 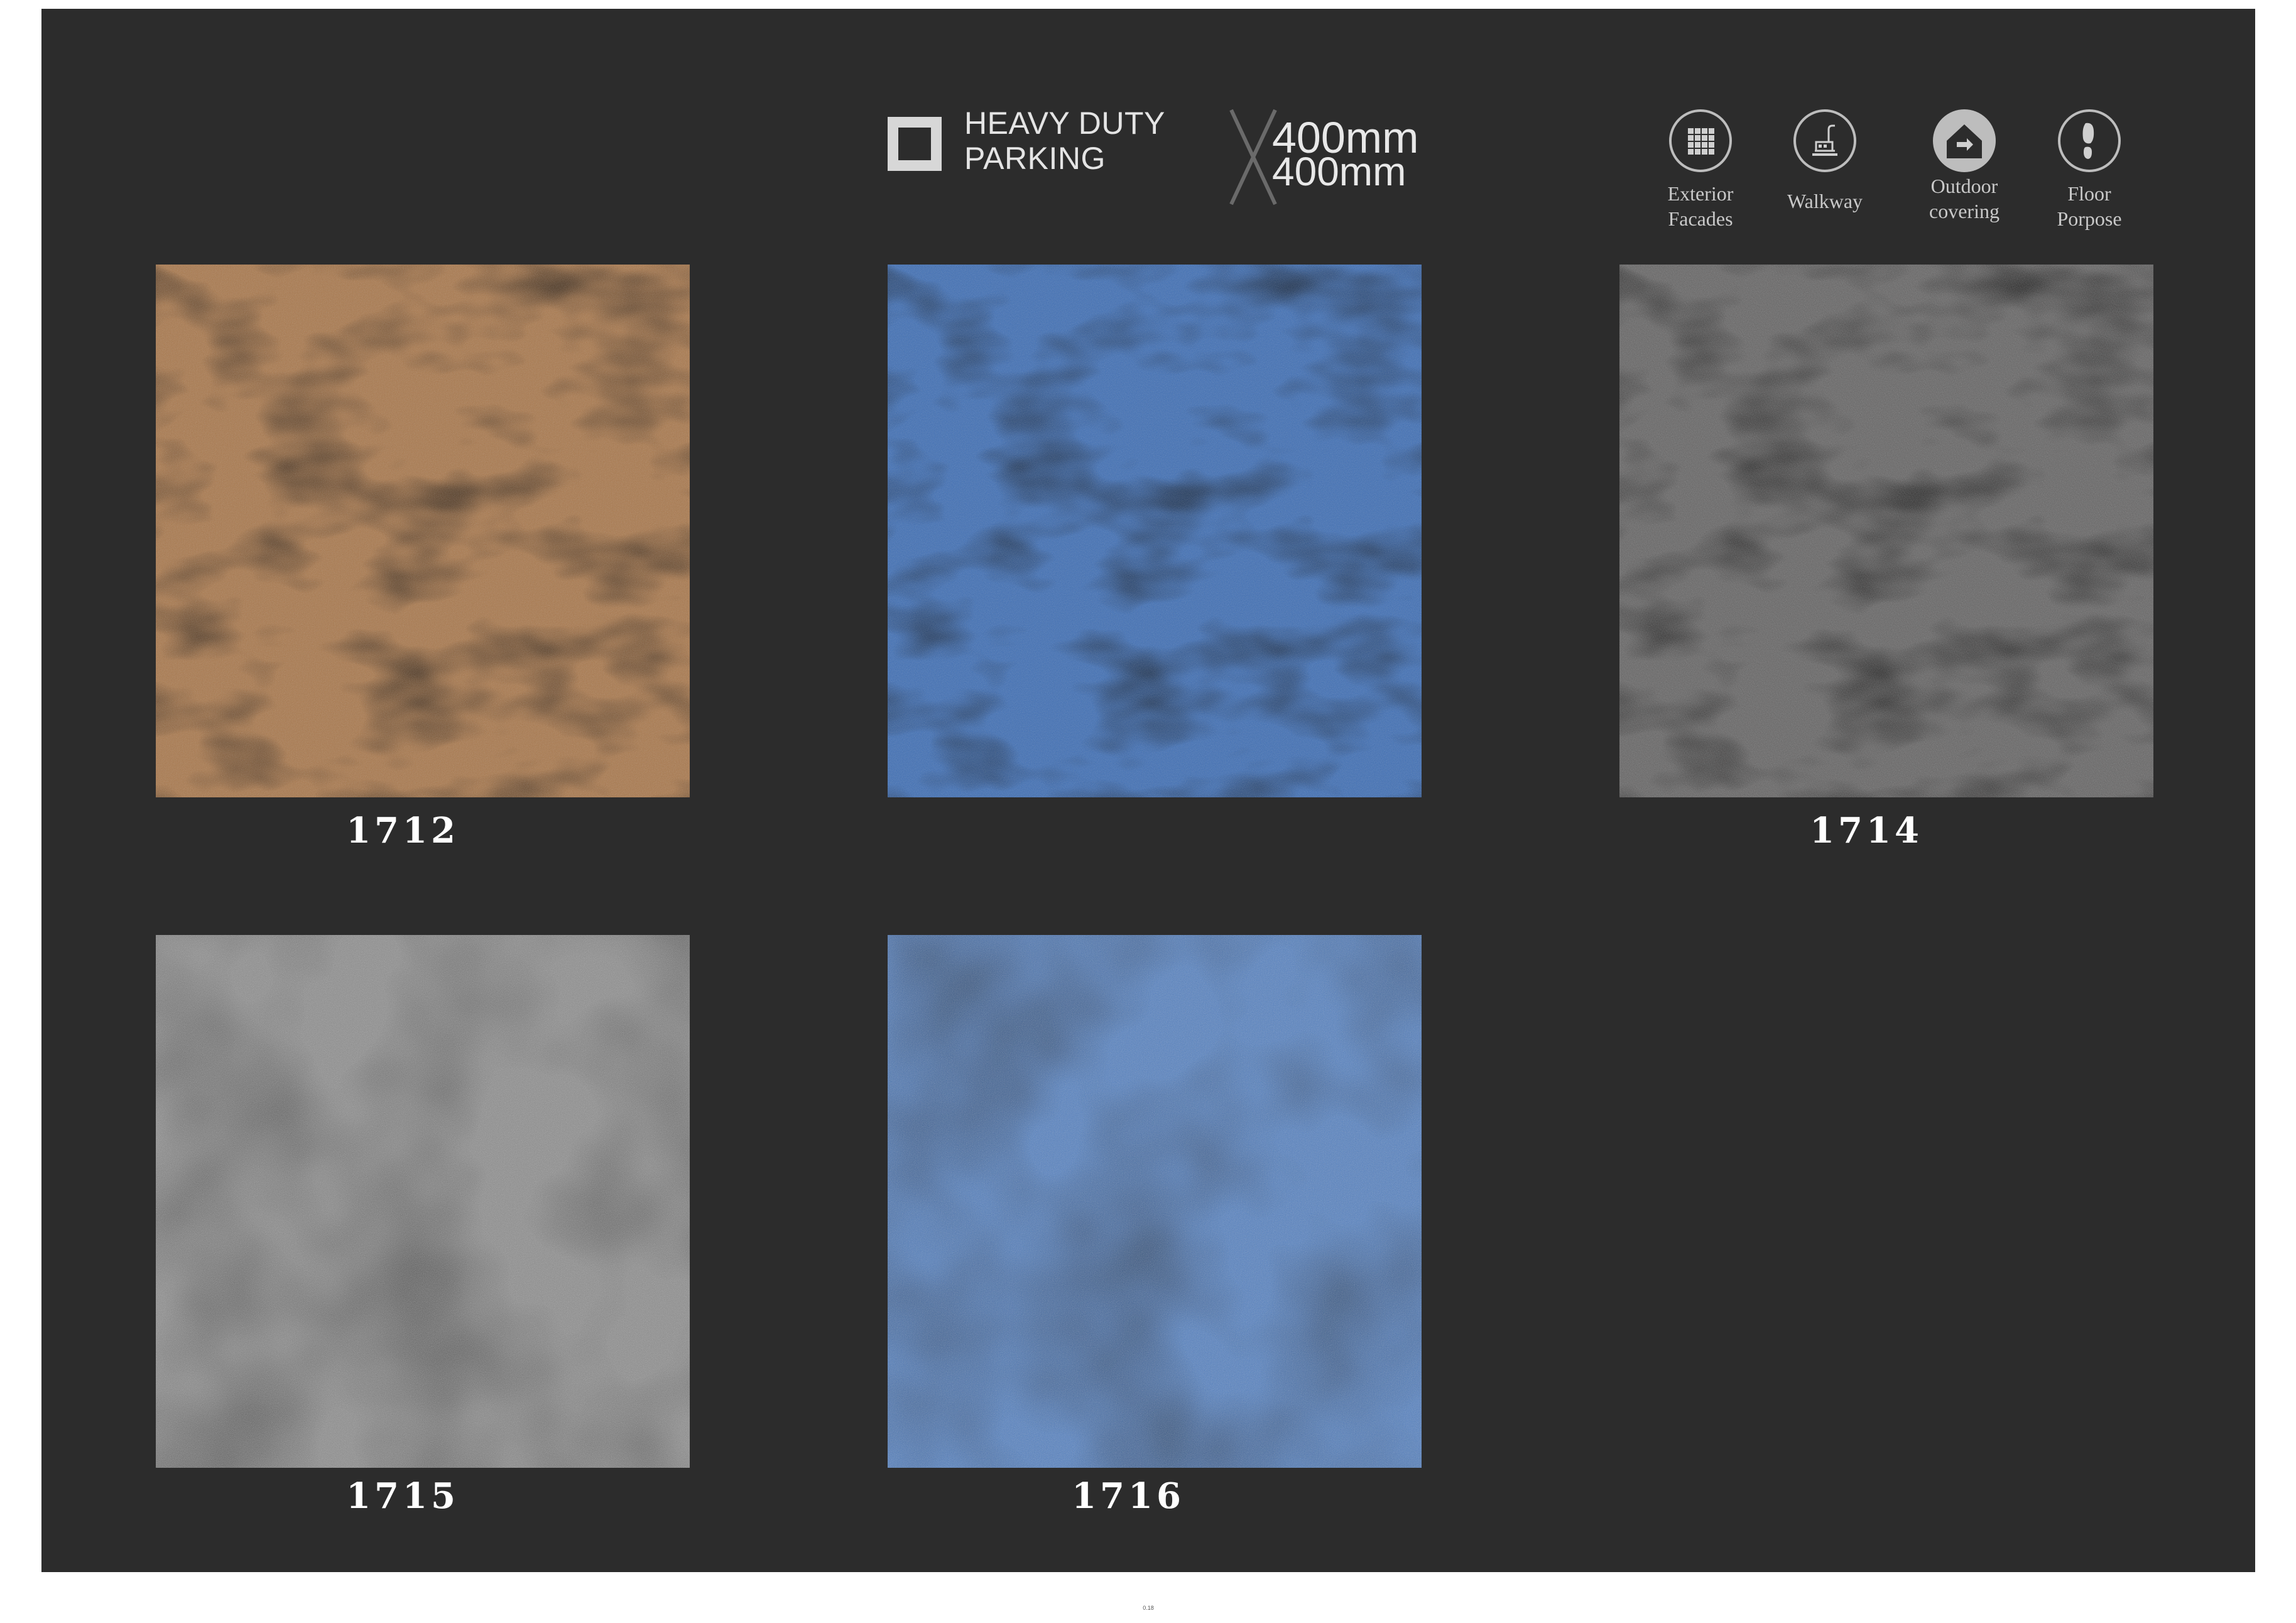 What do you see at coordinates (1155, 531) in the screenshot?
I see `tile-swatch-blue` at bounding box center [1155, 531].